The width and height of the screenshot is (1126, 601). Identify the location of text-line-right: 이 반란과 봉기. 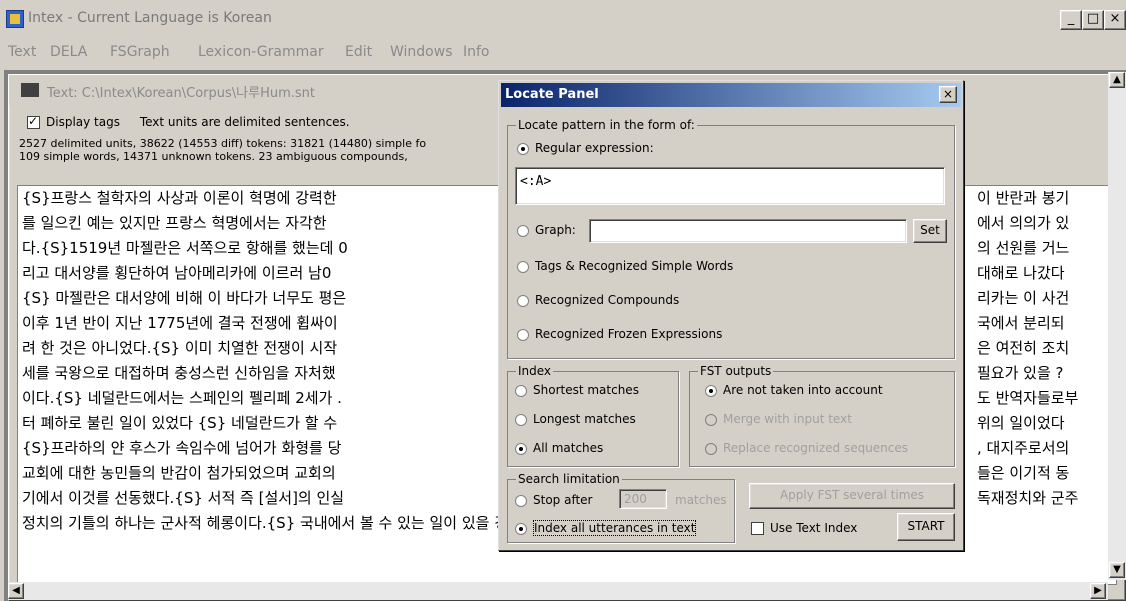
(1023, 198).